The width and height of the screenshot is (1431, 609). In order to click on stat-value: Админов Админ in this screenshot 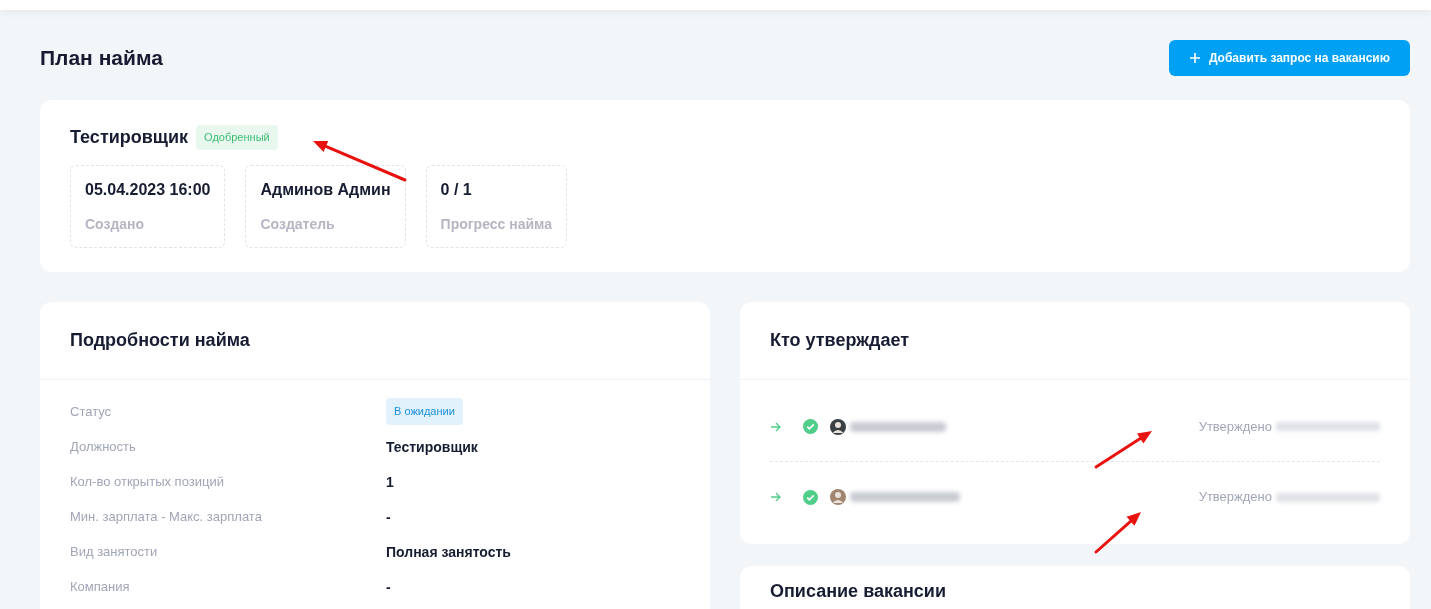, I will do `click(325, 190)`.